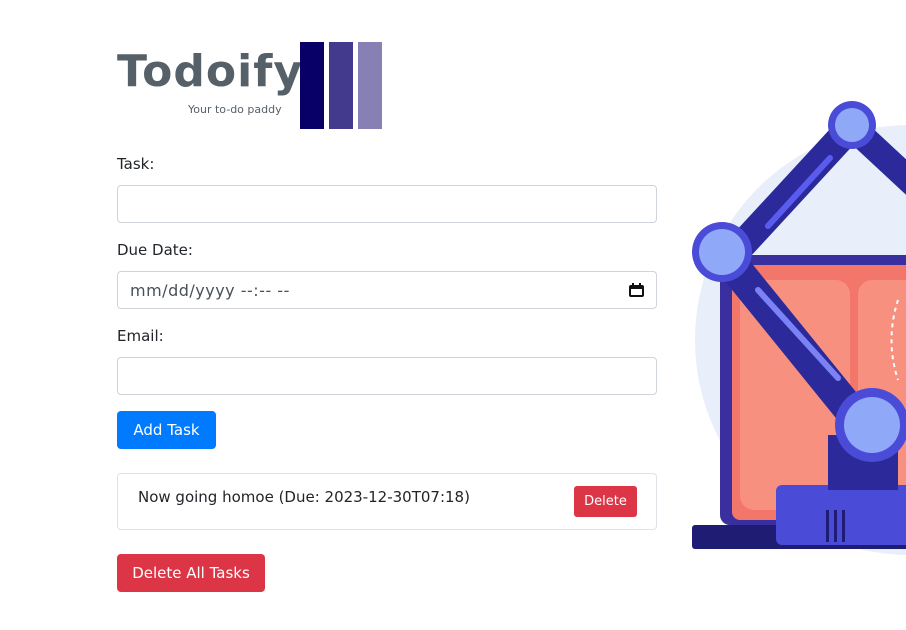 The width and height of the screenshot is (906, 630). Describe the element at coordinates (312, 85) in the screenshot. I see `logo-bar-dark` at that location.